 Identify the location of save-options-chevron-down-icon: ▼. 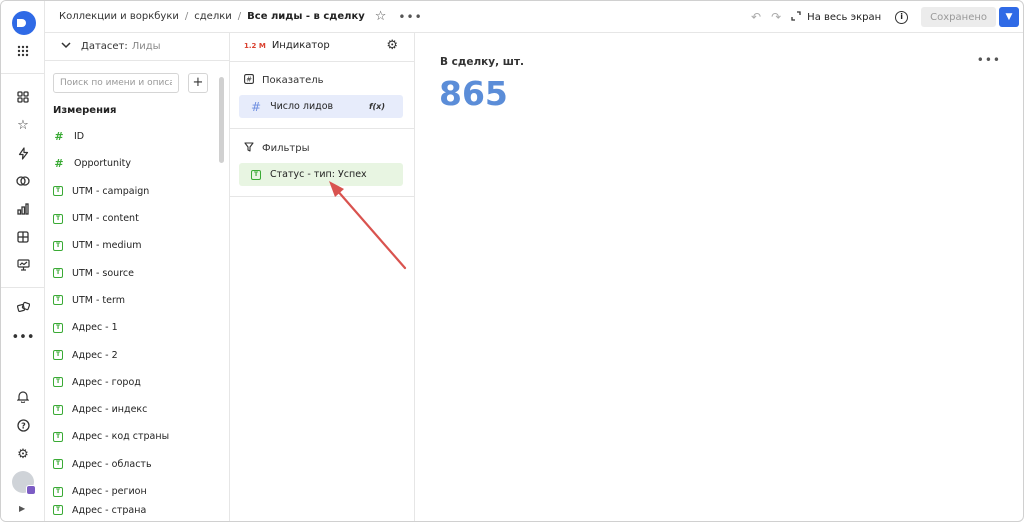
(1009, 17).